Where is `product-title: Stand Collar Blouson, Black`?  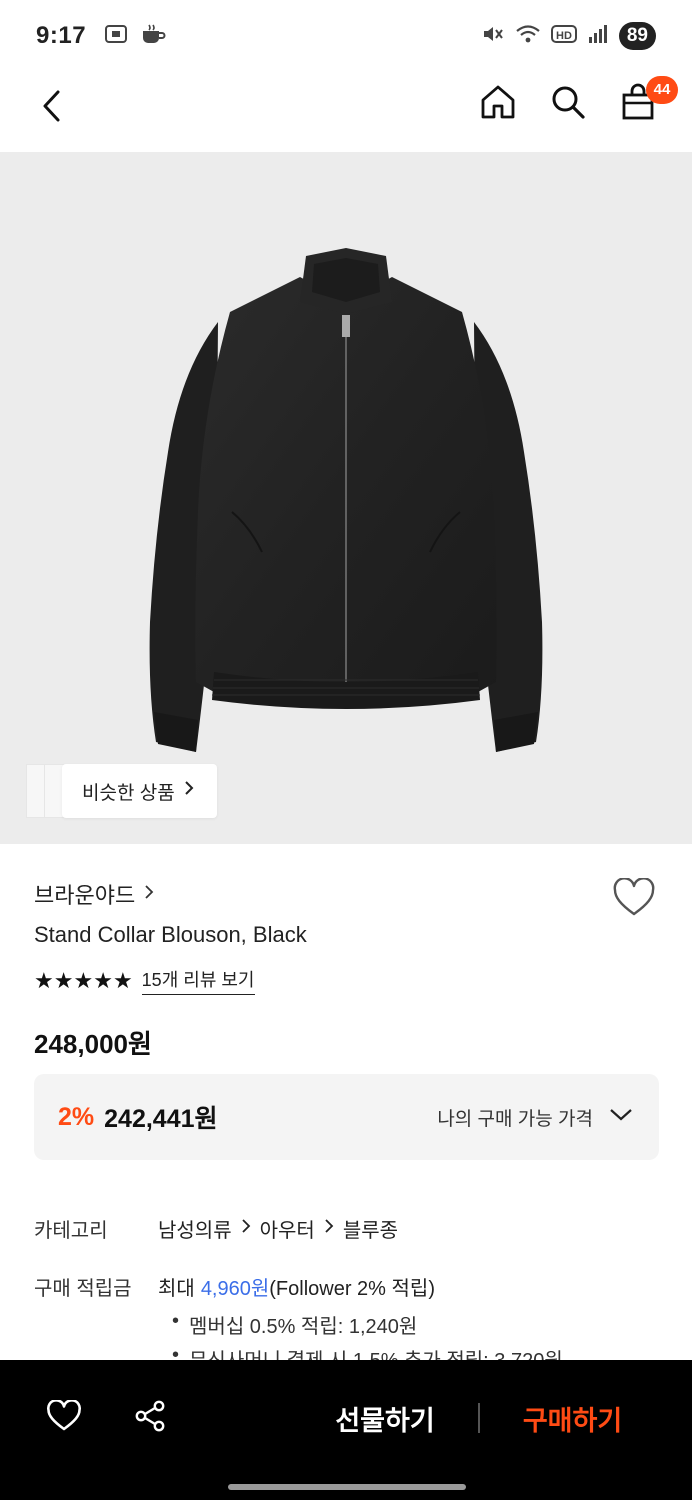 product-title: Stand Collar Blouson, Black is located at coordinates (170, 934).